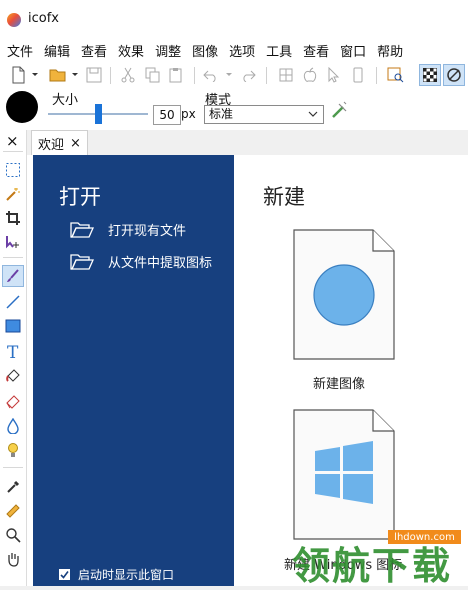 The width and height of the screenshot is (468, 590). Describe the element at coordinates (152, 75) in the screenshot. I see `copy-icon` at that location.